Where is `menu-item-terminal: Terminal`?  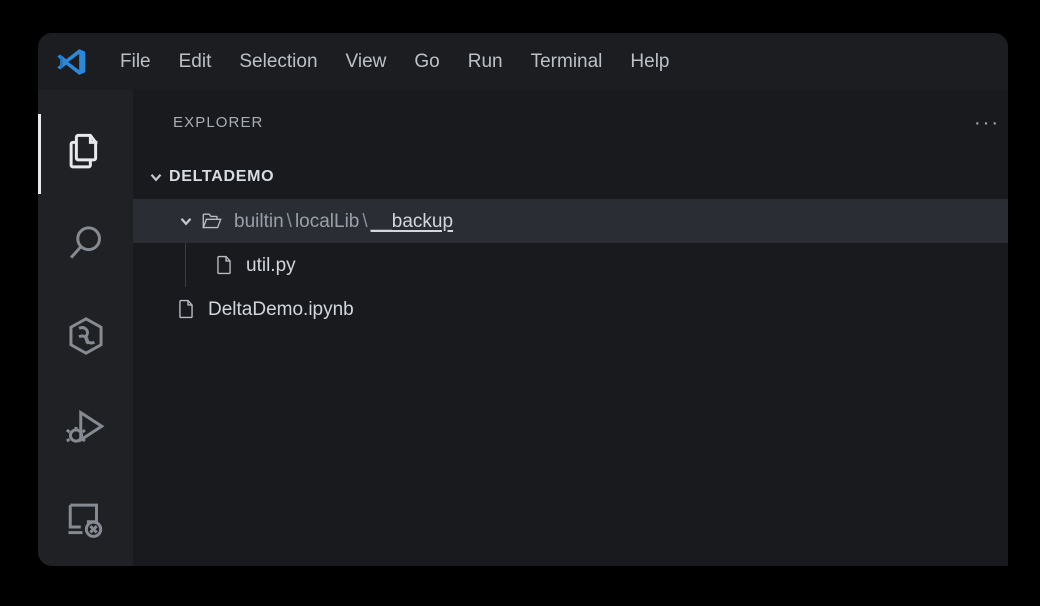 menu-item-terminal: Terminal is located at coordinates (567, 61).